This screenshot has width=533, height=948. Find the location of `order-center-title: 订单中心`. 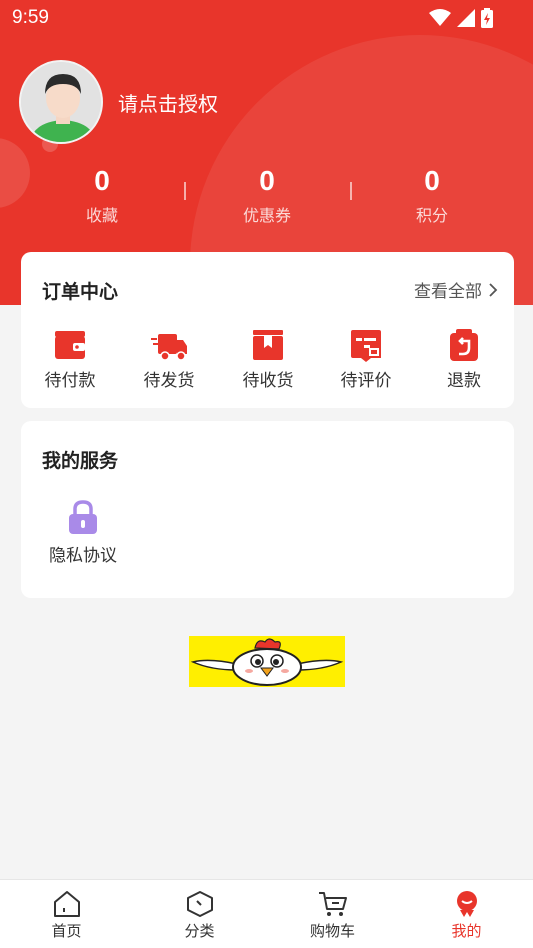

order-center-title: 订单中心 is located at coordinates (80, 292).